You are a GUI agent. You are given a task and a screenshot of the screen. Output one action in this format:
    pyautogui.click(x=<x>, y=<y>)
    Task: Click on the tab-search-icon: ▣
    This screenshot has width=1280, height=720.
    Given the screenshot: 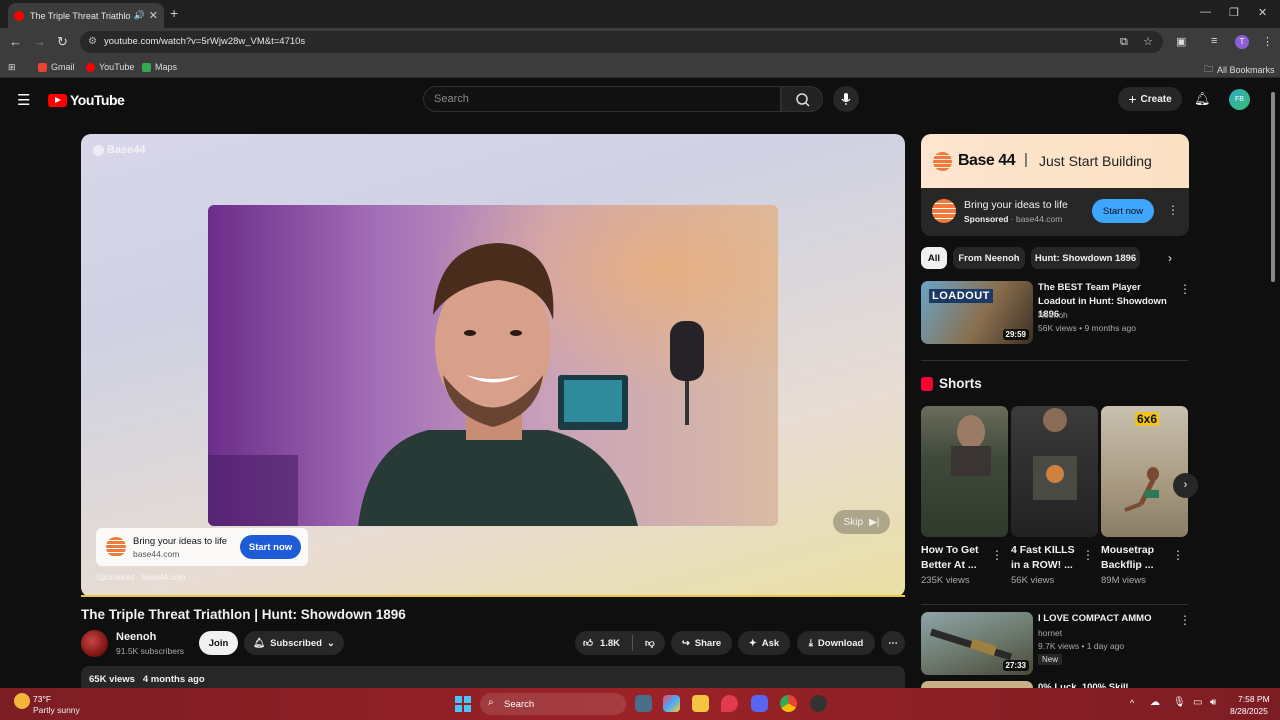 What is the action you would take?
    pyautogui.click(x=1181, y=41)
    